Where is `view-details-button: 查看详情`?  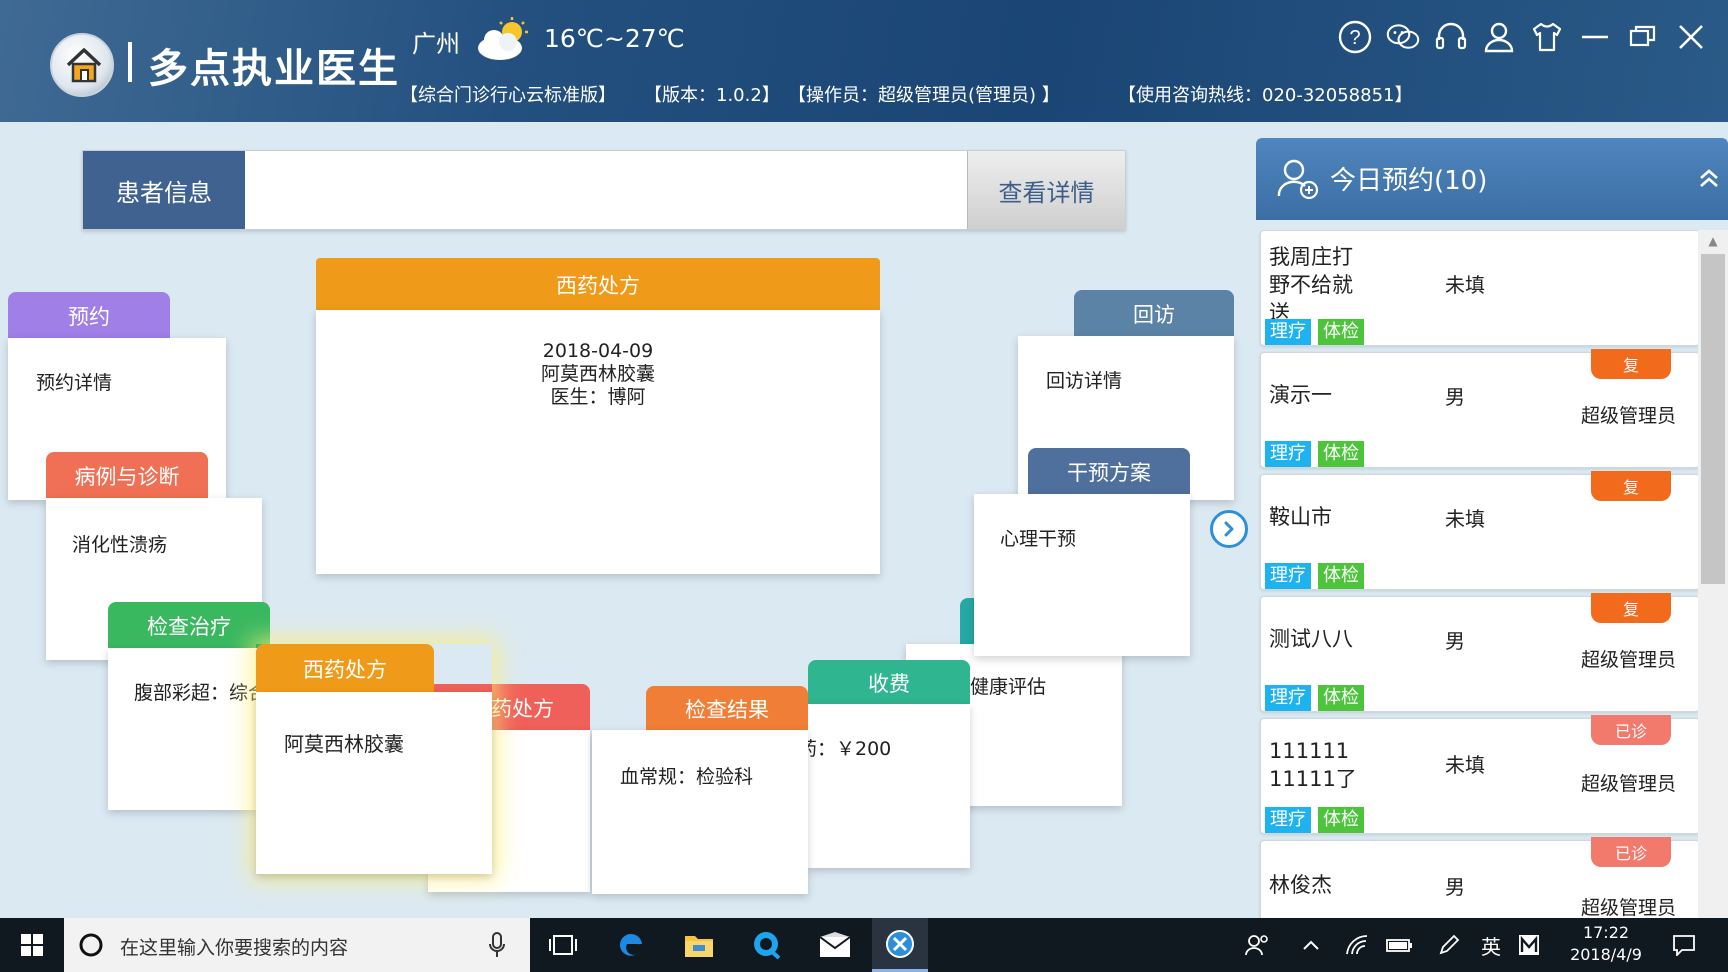
view-details-button: 查看详情 is located at coordinates (1046, 190).